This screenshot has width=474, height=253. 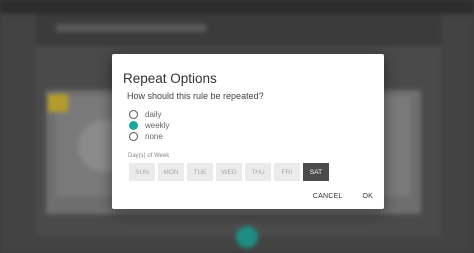 I want to click on dialog-title: Repeat Options, so click(x=170, y=78).